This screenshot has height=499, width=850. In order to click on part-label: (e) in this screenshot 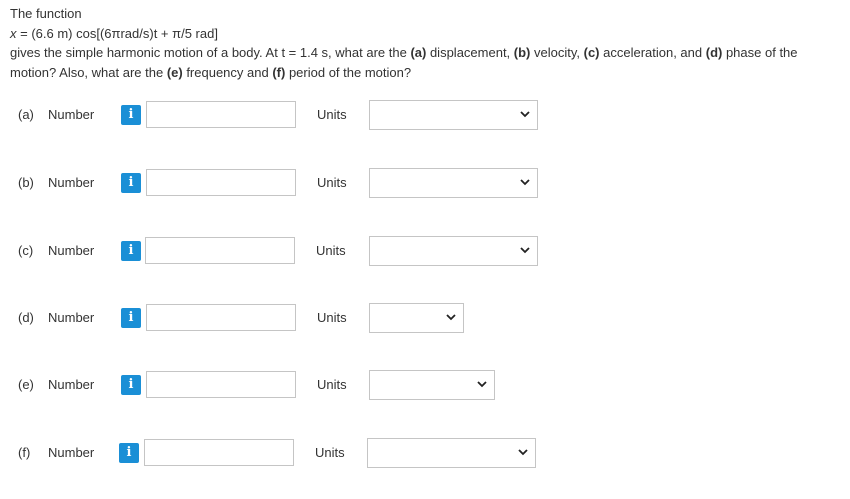, I will do `click(26, 384)`.